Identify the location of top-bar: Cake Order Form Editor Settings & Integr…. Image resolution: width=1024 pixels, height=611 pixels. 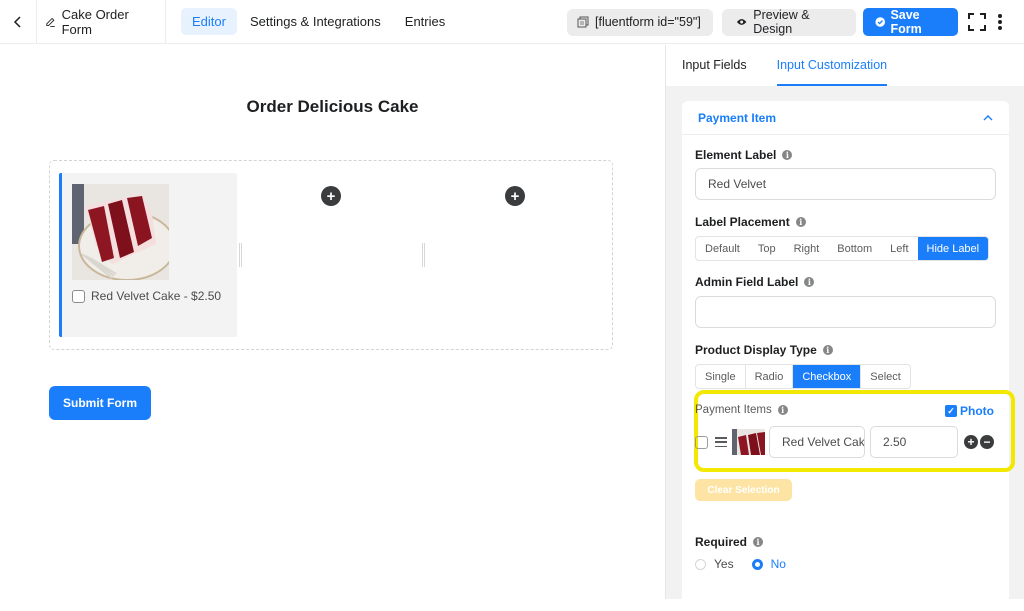
(512, 22).